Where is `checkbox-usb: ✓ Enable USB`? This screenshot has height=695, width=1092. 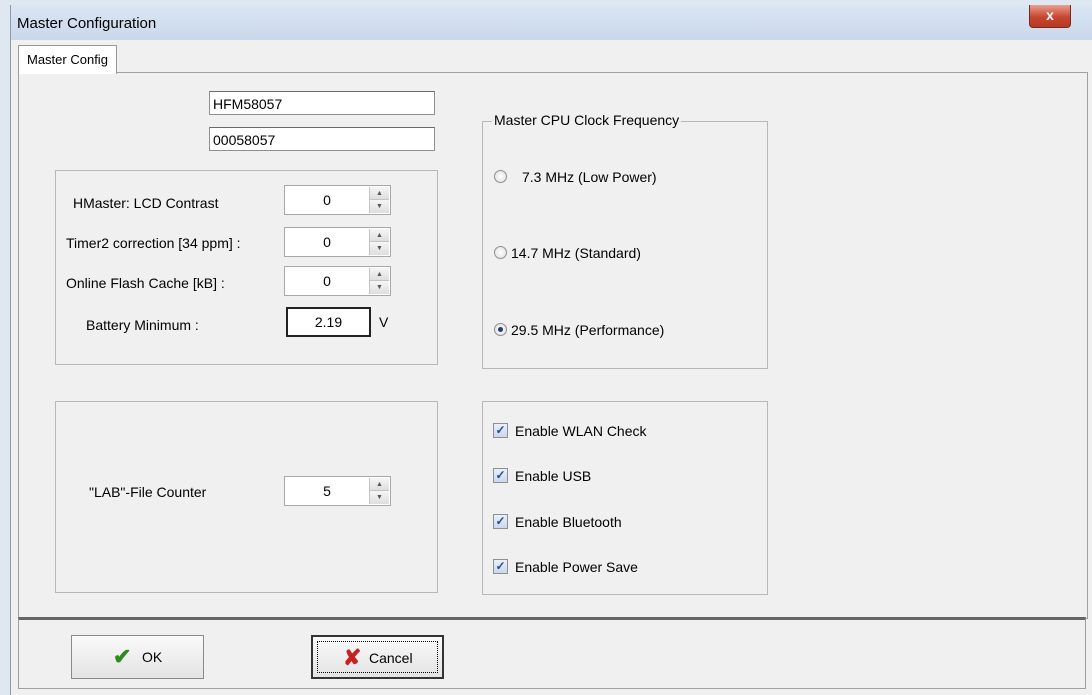 checkbox-usb: ✓ Enable USB is located at coordinates (623, 477).